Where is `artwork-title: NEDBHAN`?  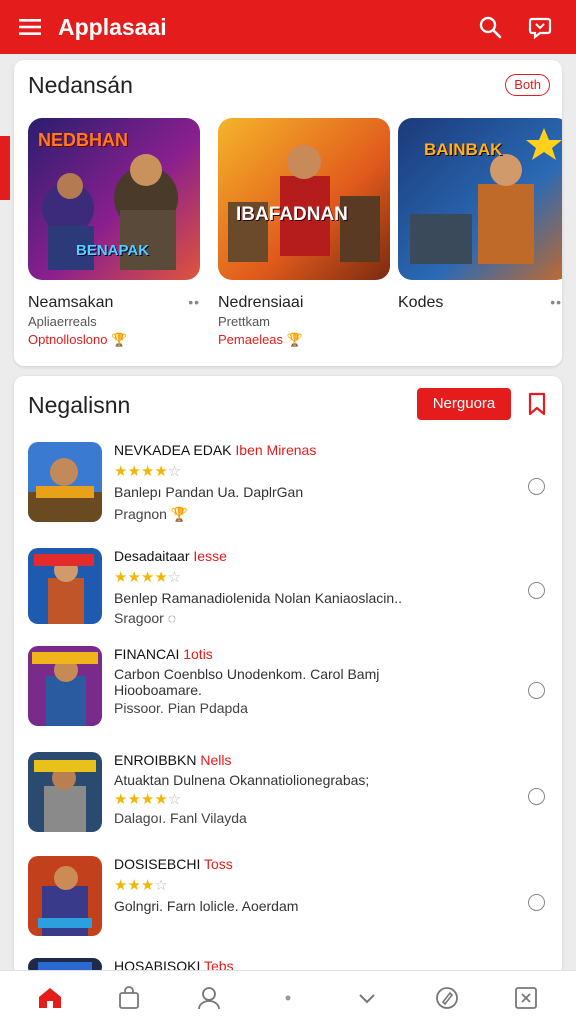
artwork-title: NEDBHAN is located at coordinates (83, 140).